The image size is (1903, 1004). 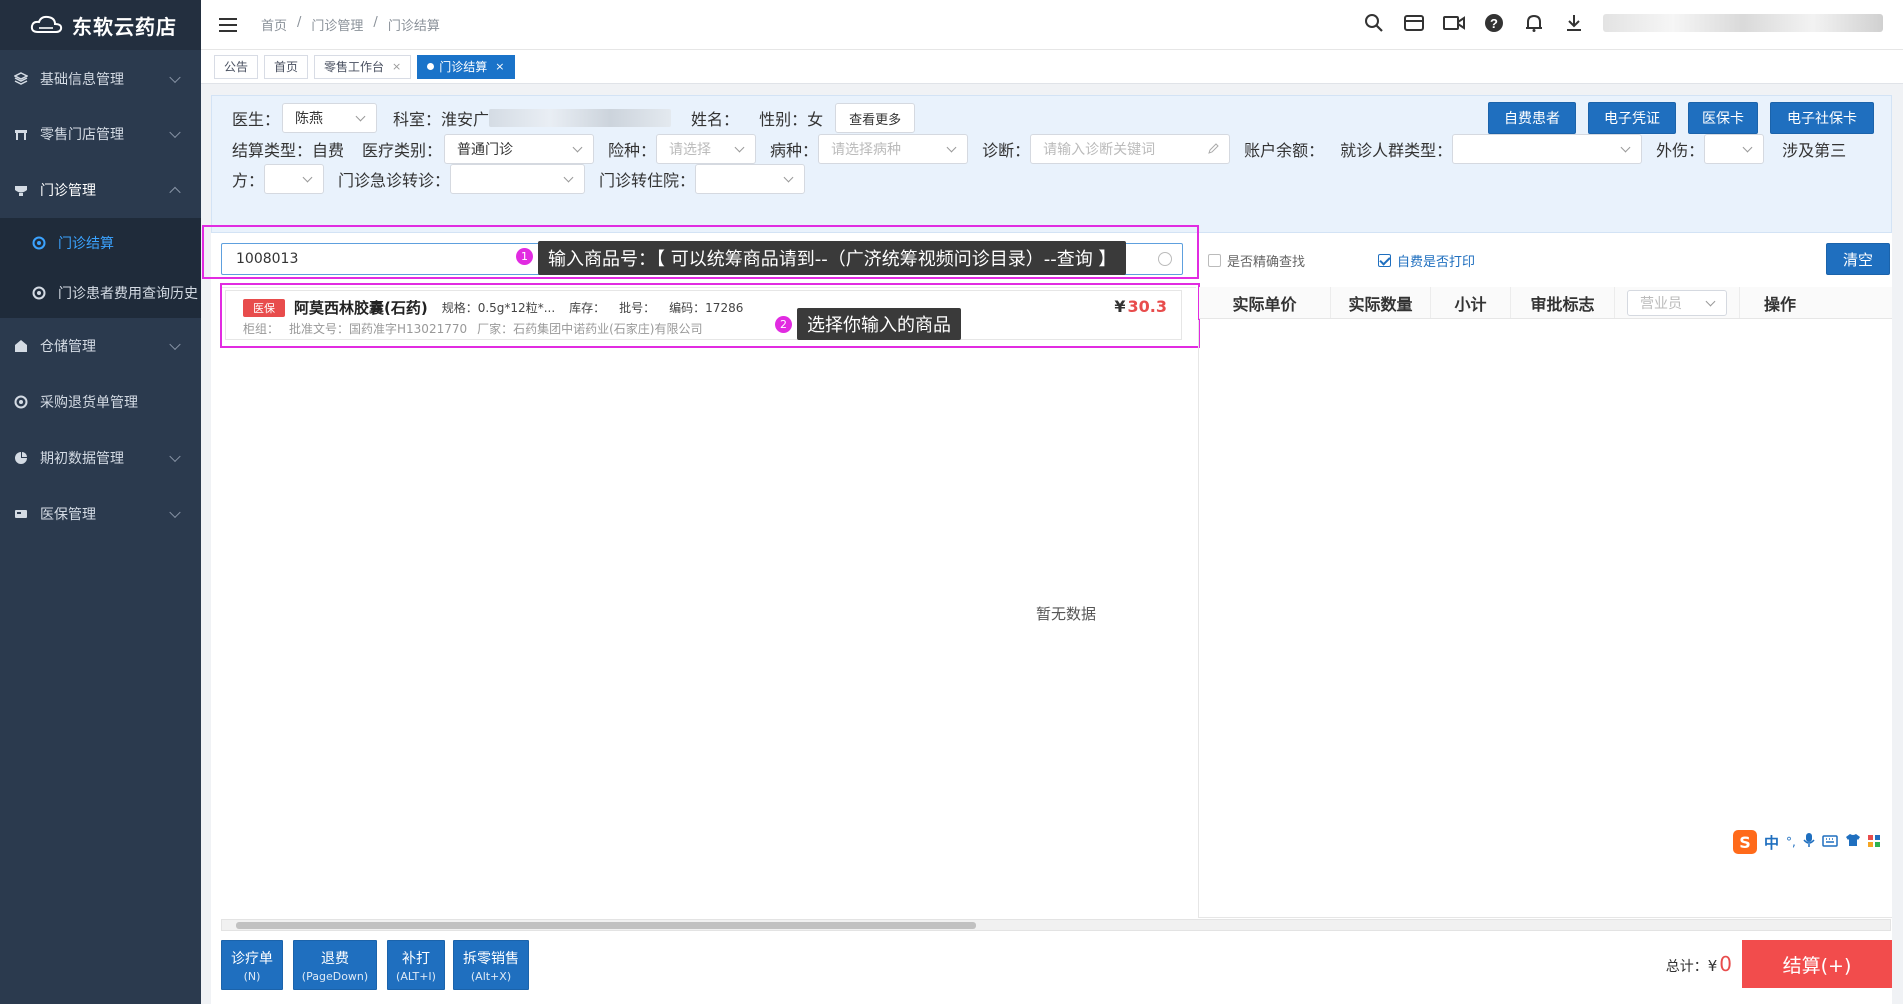 What do you see at coordinates (1120, 306) in the screenshot?
I see `price-symbol: ¥` at bounding box center [1120, 306].